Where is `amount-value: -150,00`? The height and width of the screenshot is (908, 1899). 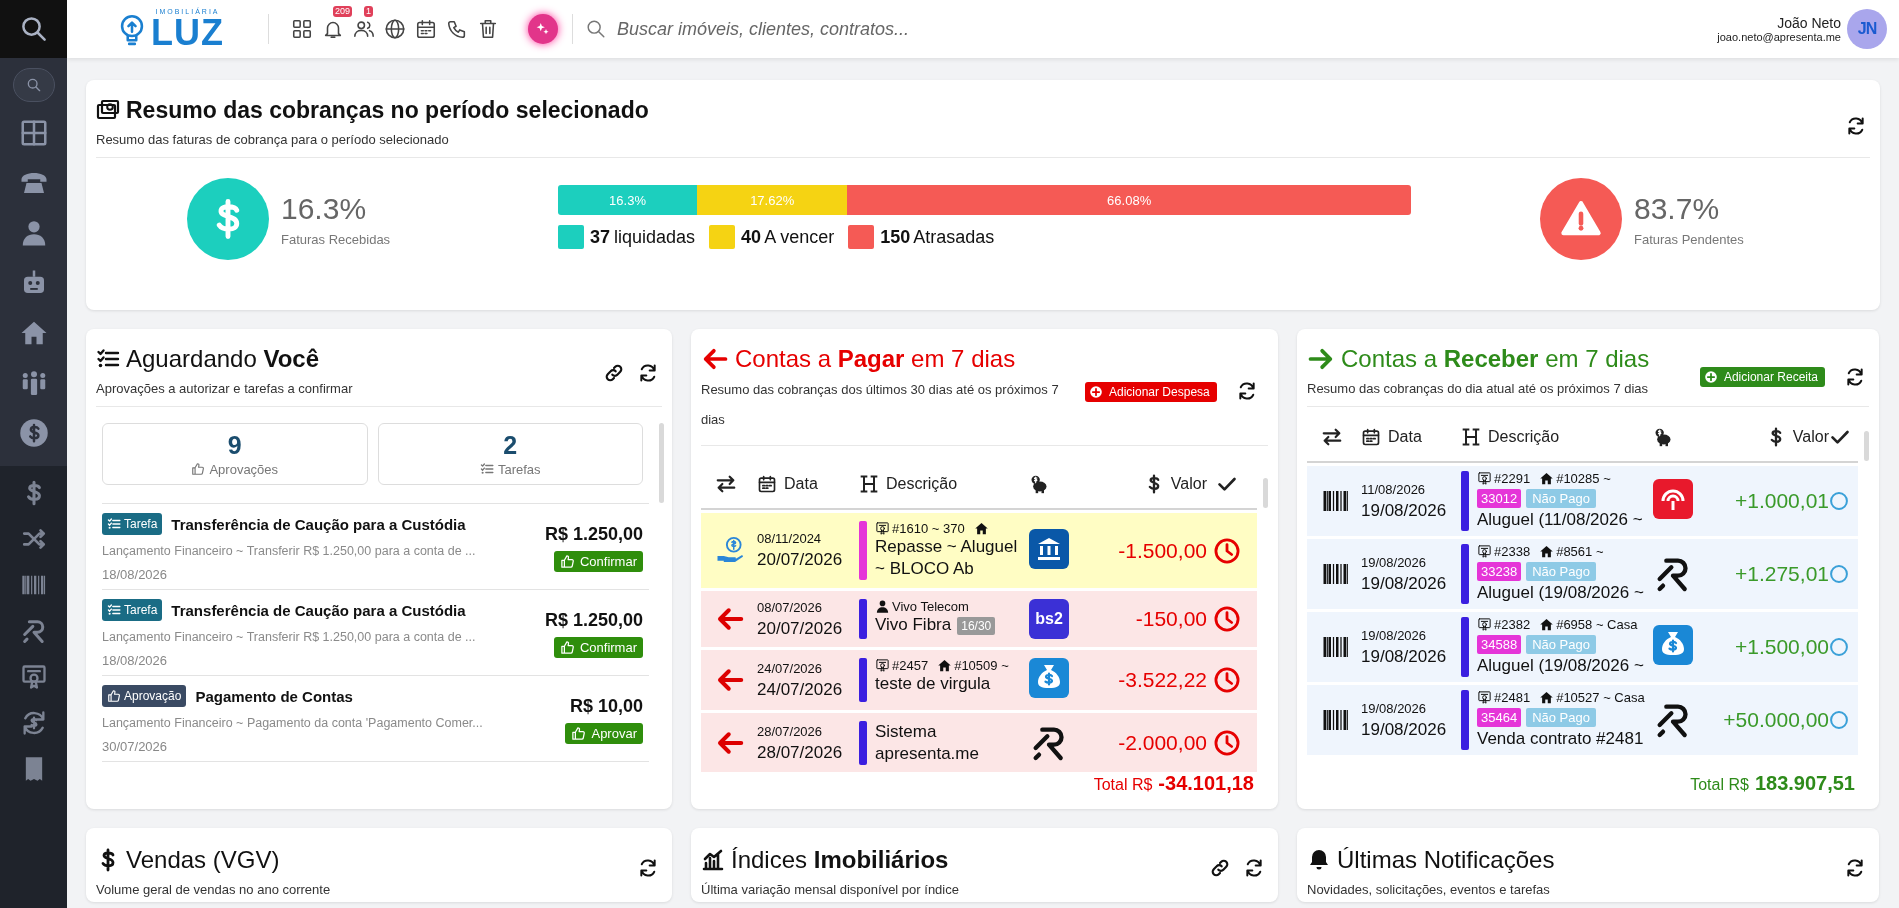 amount-value: -150,00 is located at coordinates (1170, 619).